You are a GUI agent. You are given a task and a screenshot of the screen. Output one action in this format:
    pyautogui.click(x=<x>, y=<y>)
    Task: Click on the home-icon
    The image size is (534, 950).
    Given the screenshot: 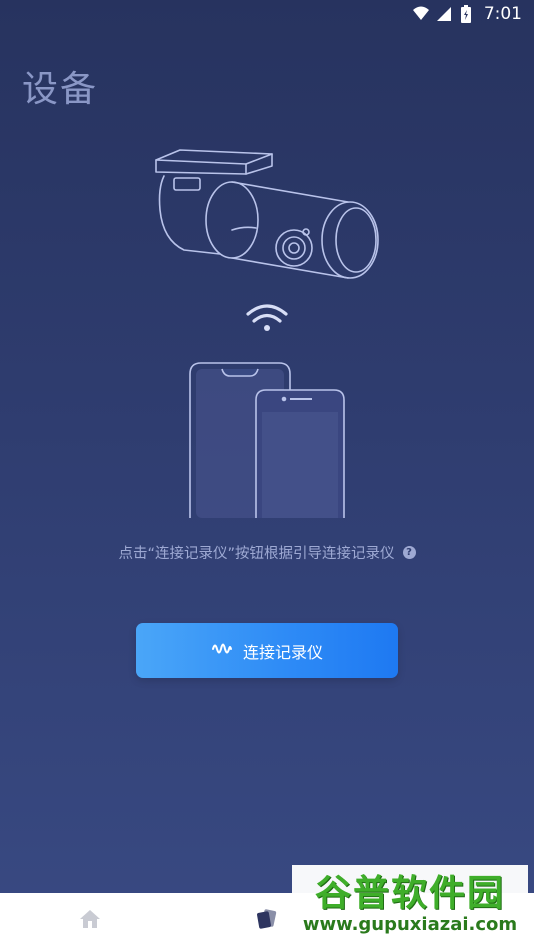 What is the action you would take?
    pyautogui.click(x=90, y=921)
    